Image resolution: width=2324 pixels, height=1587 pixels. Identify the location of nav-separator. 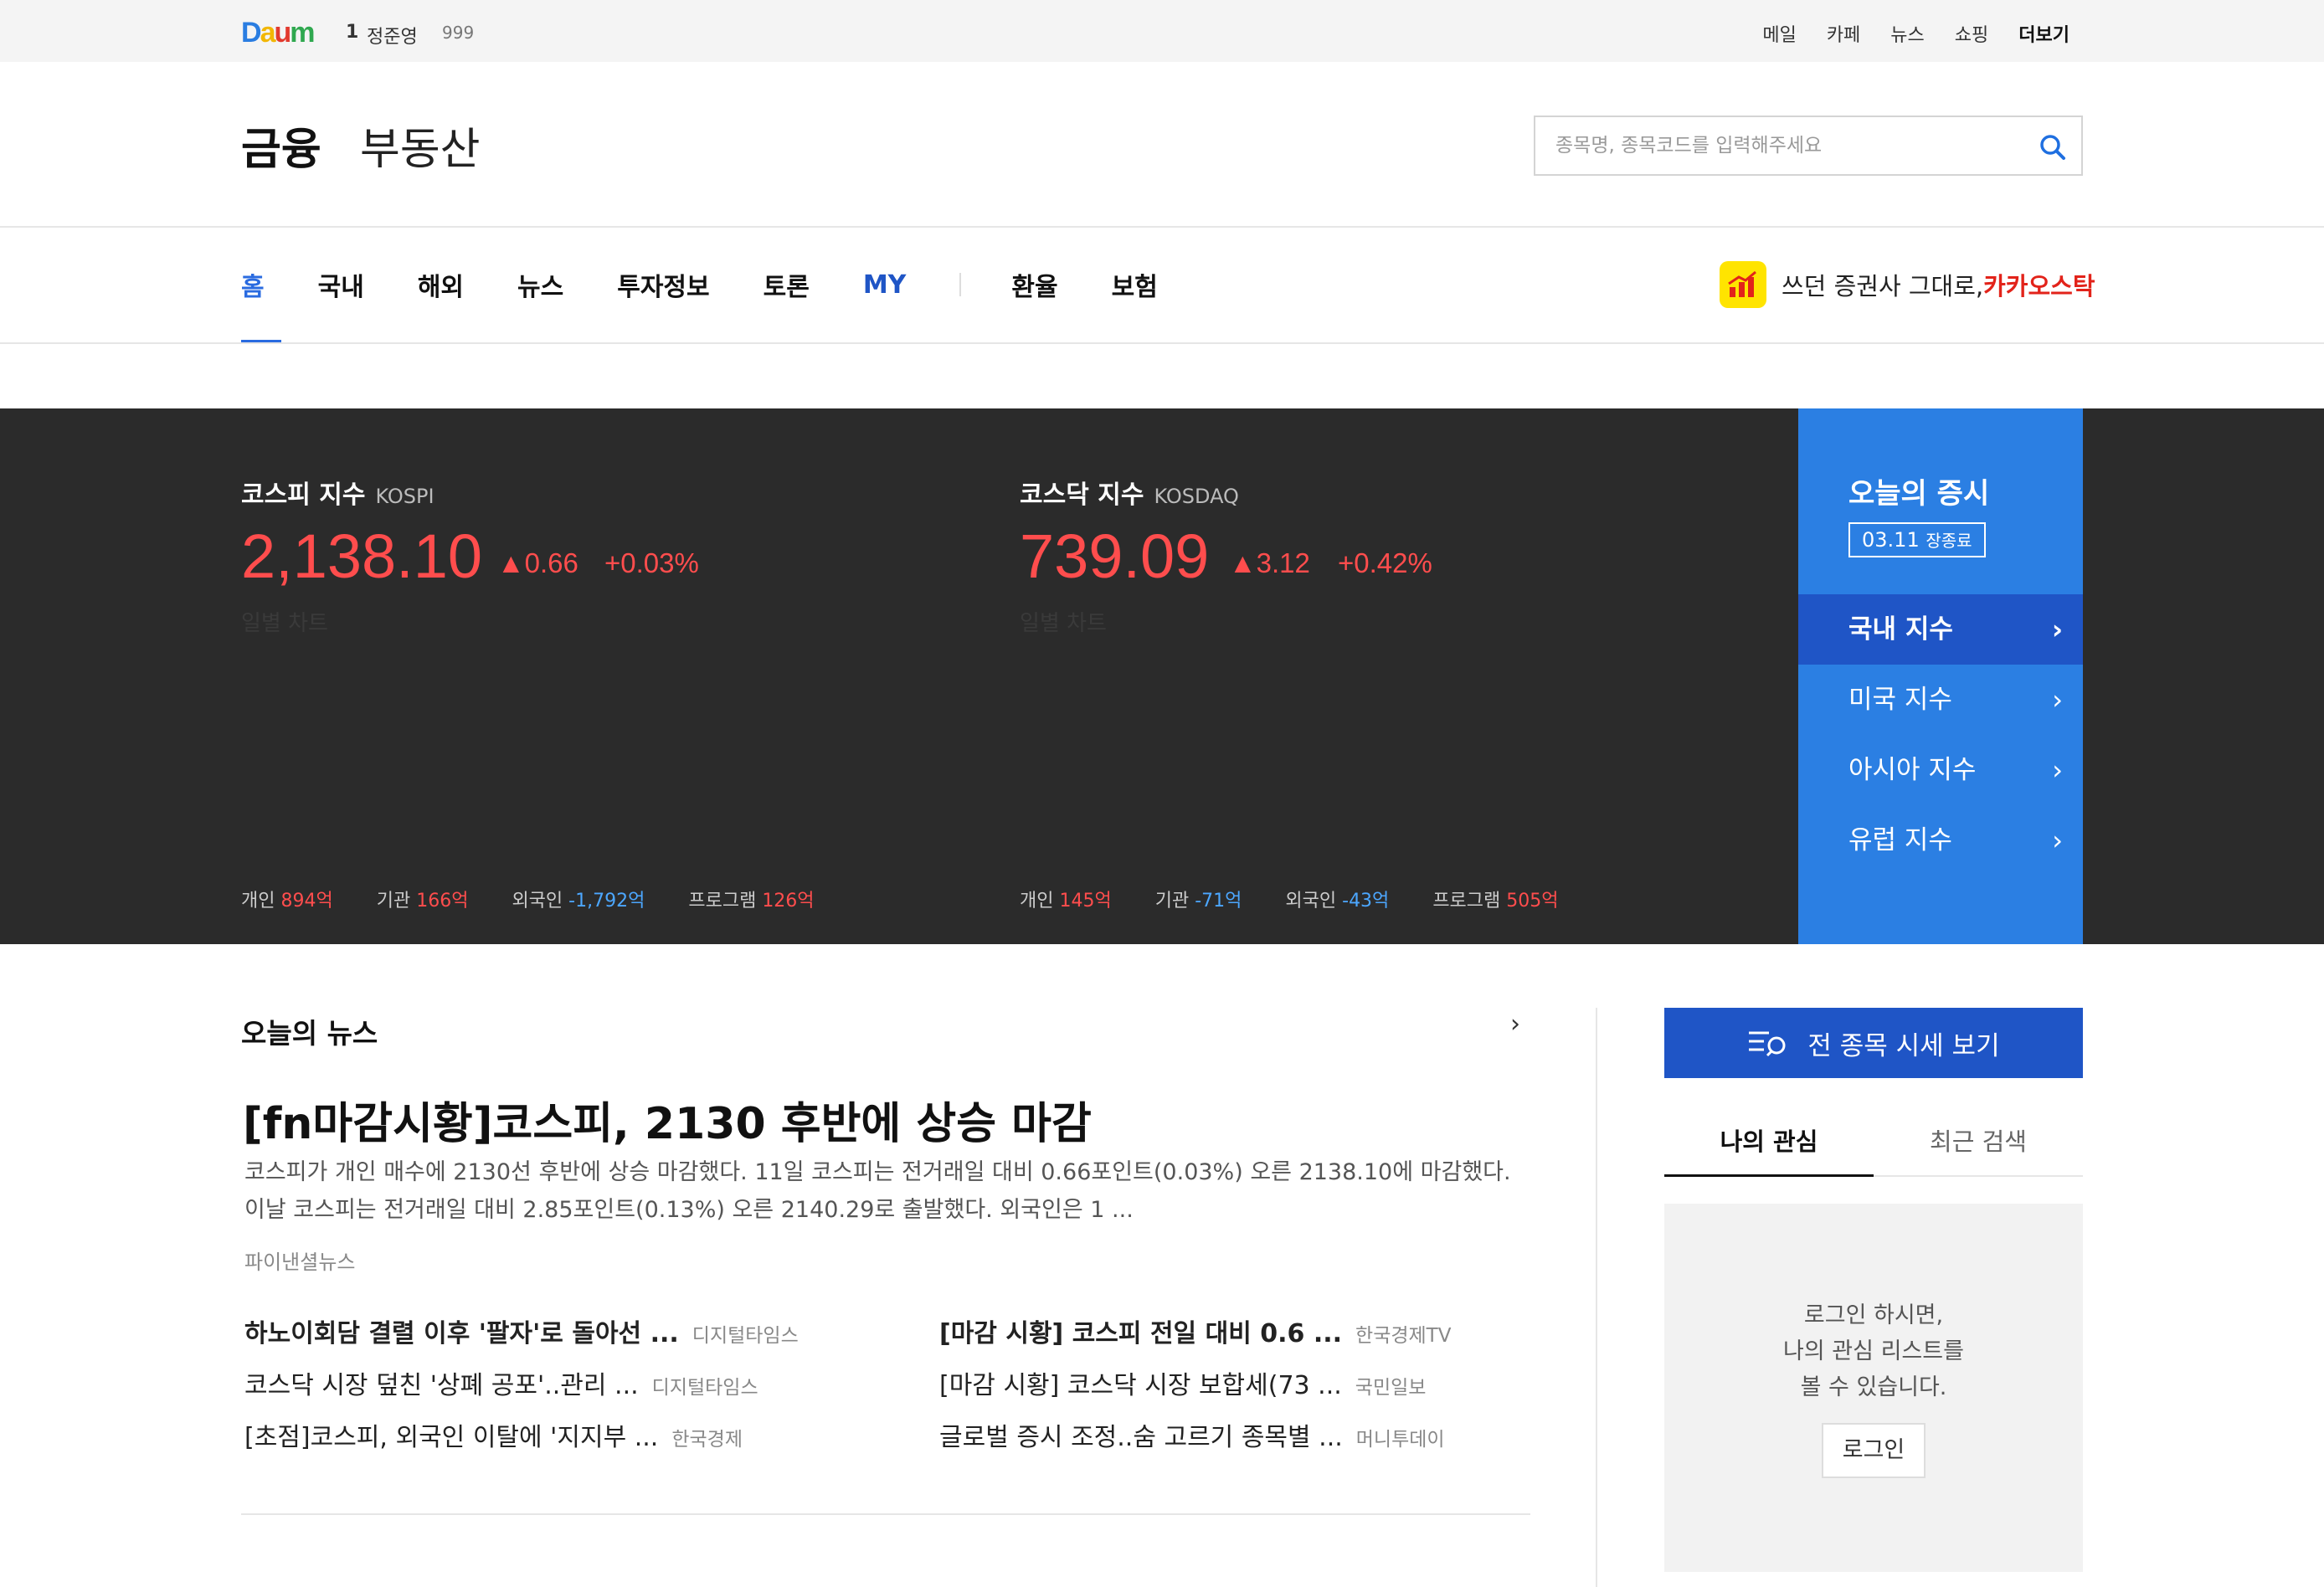
(960, 285).